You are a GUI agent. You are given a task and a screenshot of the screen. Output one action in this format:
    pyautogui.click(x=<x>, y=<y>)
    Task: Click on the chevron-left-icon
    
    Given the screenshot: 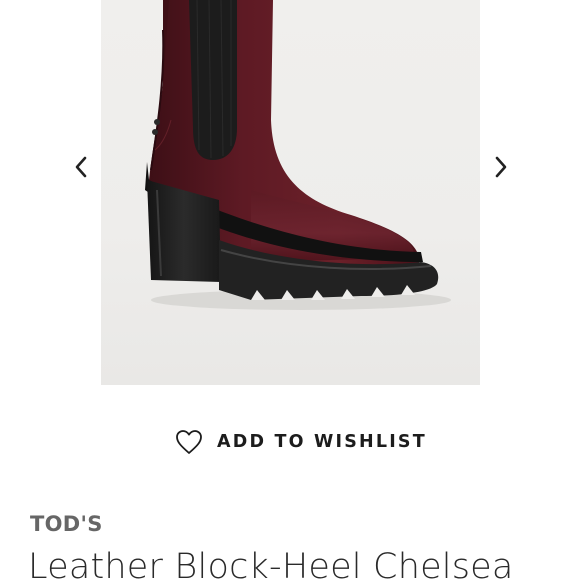 What is the action you would take?
    pyautogui.click(x=81, y=167)
    